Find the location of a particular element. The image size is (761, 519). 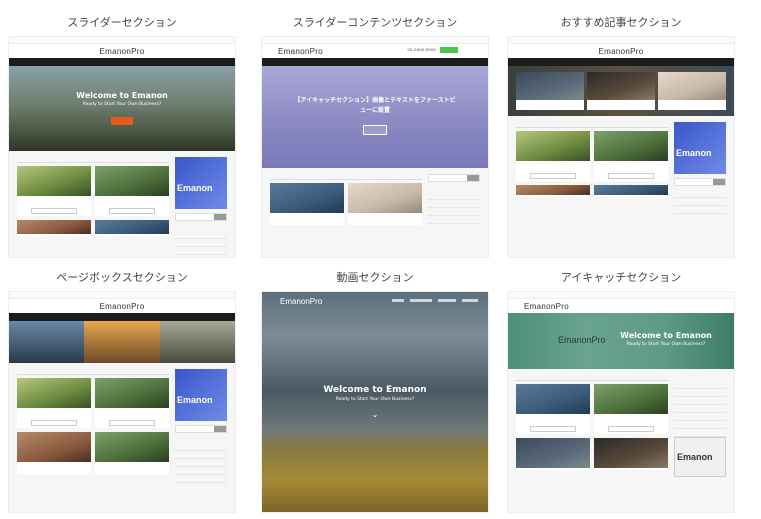

recommended-strip is located at coordinates (621, 91).